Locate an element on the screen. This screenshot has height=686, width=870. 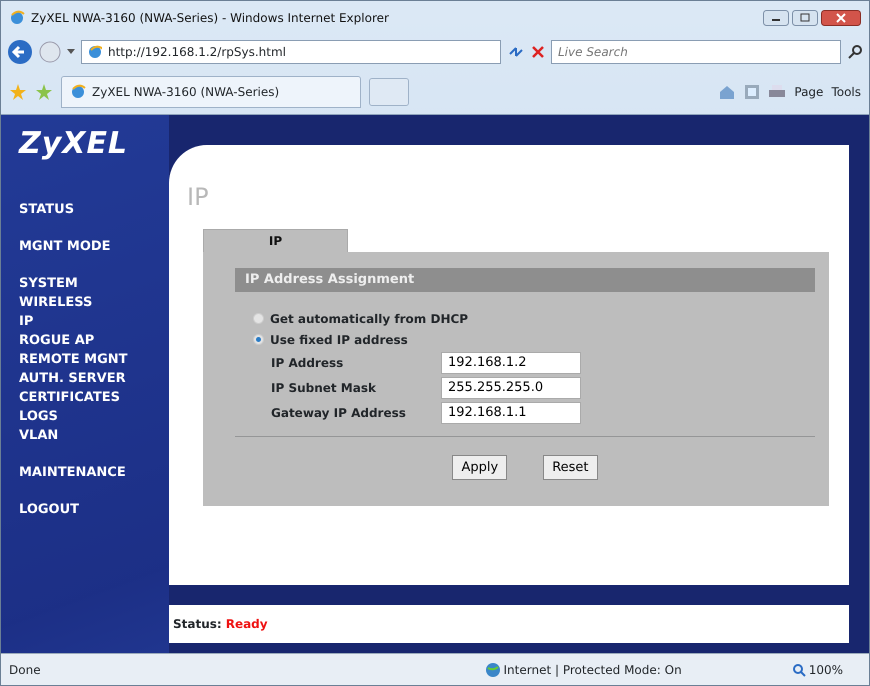
minimize-button is located at coordinates (776, 18).